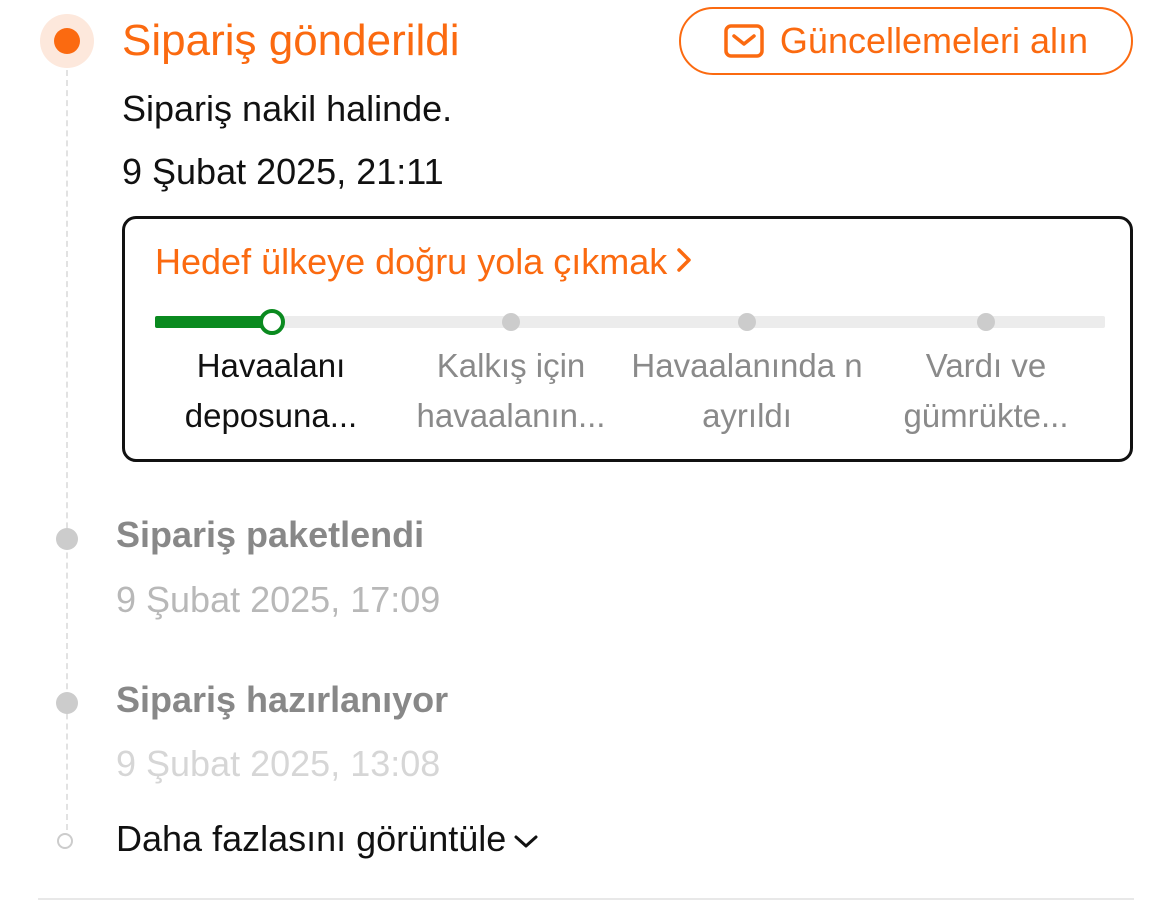 This screenshot has width=1170, height=922. I want to click on chevron-down-icon, so click(526, 839).